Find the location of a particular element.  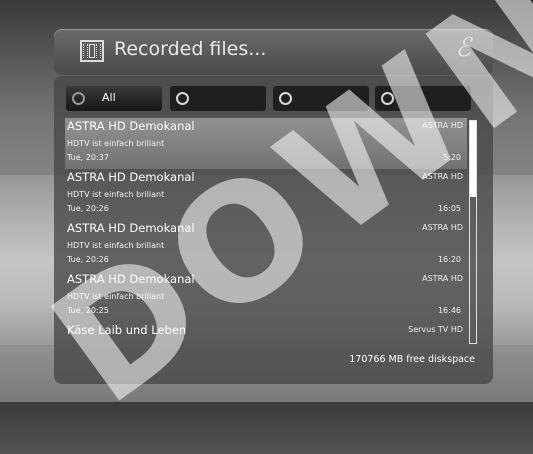

recording-title: Käse Laib und Leben is located at coordinates (127, 330).